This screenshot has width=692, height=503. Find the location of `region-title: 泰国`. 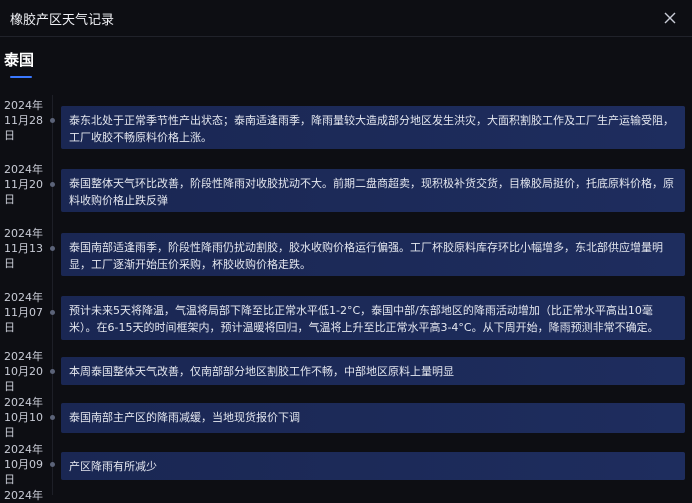

region-title: 泰国 is located at coordinates (19, 60).